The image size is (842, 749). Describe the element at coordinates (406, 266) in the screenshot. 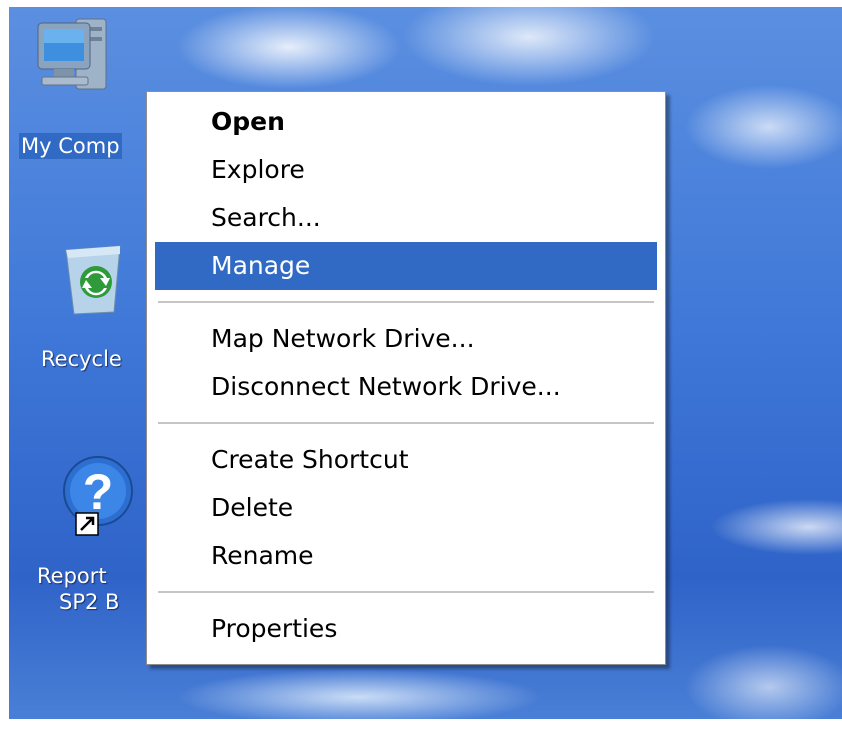

I see `menu-item-manage: Manage` at that location.